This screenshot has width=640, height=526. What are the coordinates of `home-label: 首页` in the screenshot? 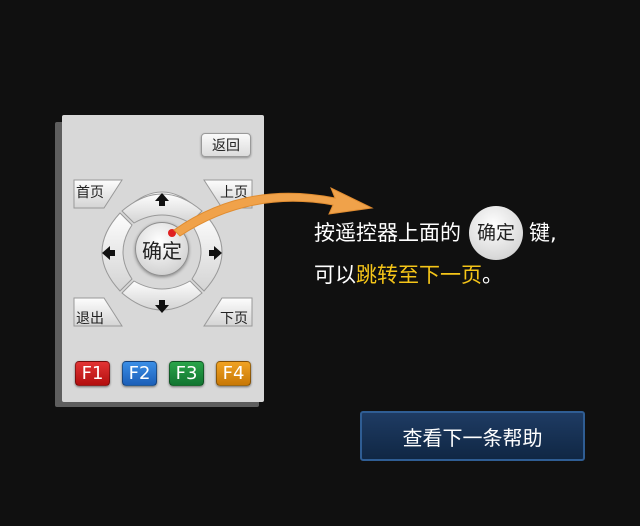 It's located at (90, 193).